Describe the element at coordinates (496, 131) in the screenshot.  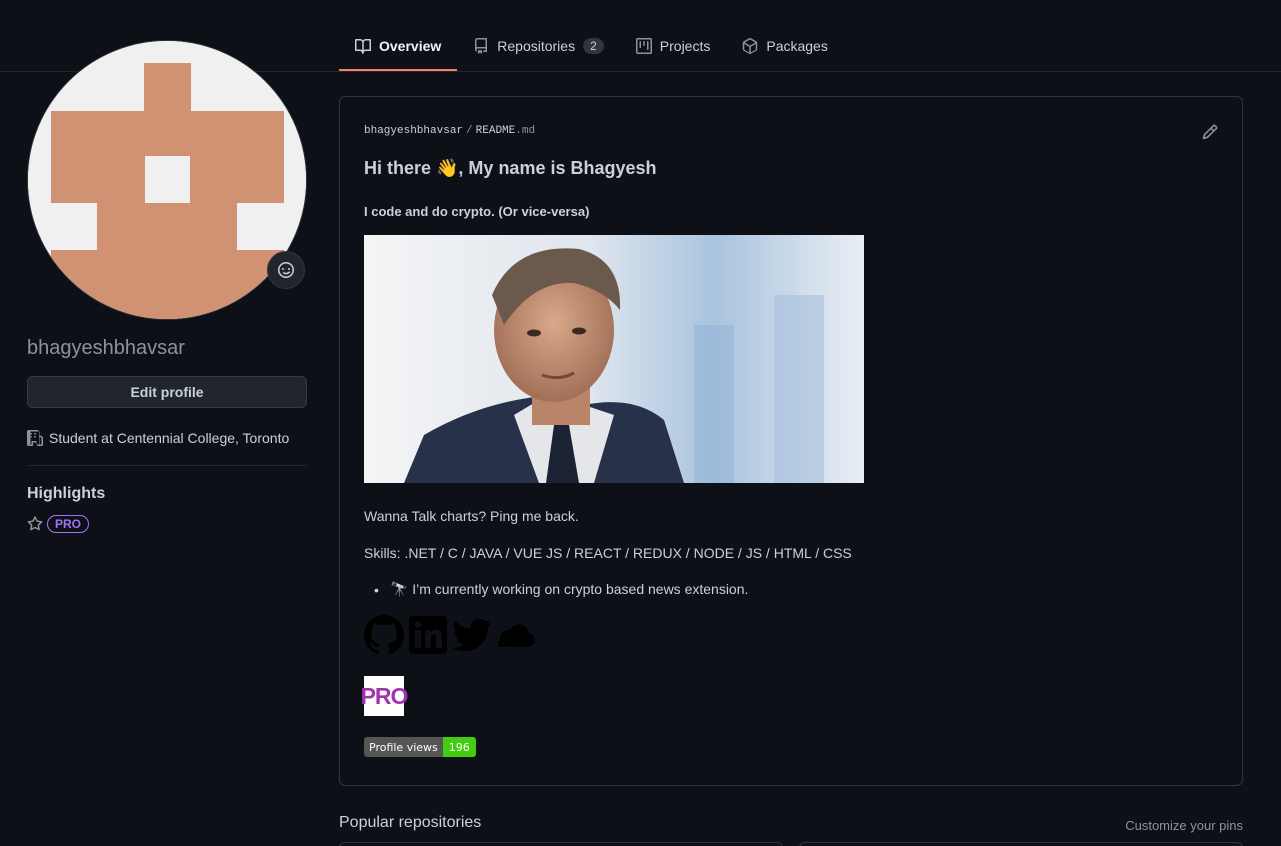
I see `readme-file: README` at that location.